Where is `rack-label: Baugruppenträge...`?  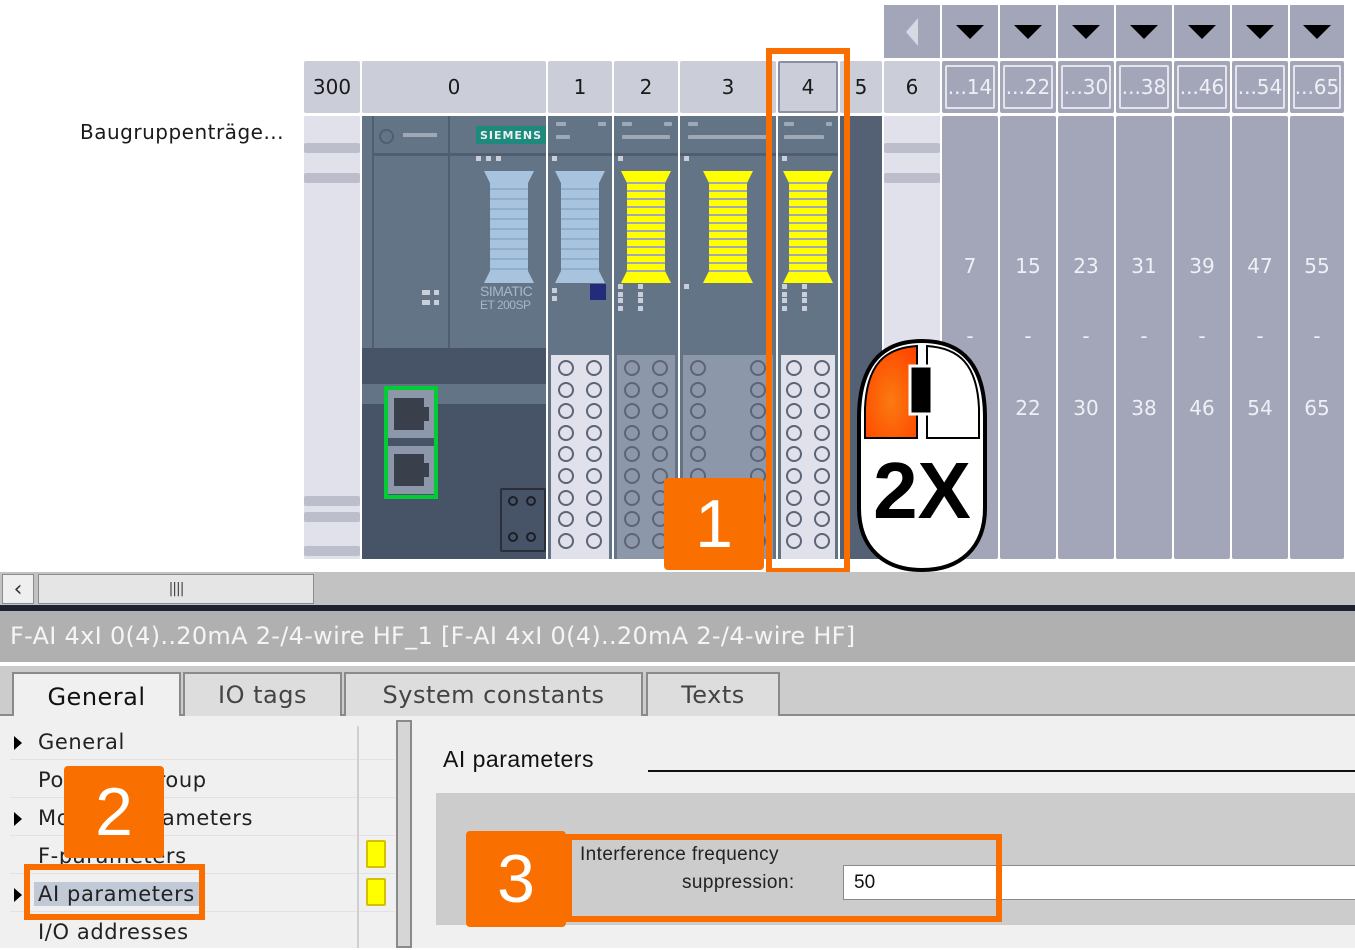 rack-label: Baugruppenträge... is located at coordinates (182, 132).